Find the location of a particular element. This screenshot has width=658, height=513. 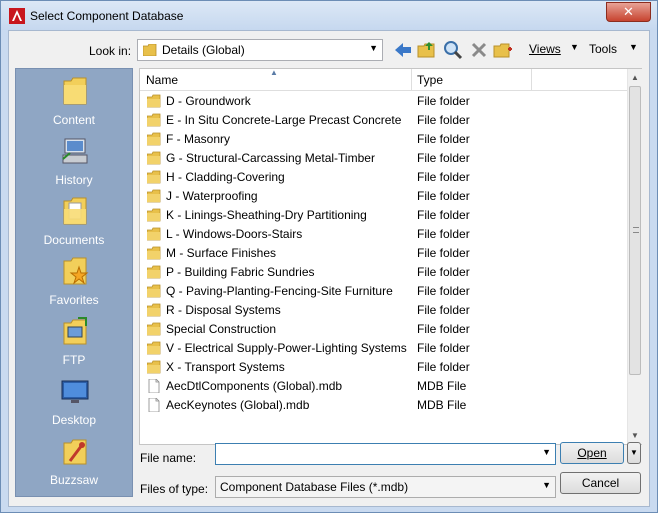

sort-ascending-icon: ▲ is located at coordinates (274, 72).